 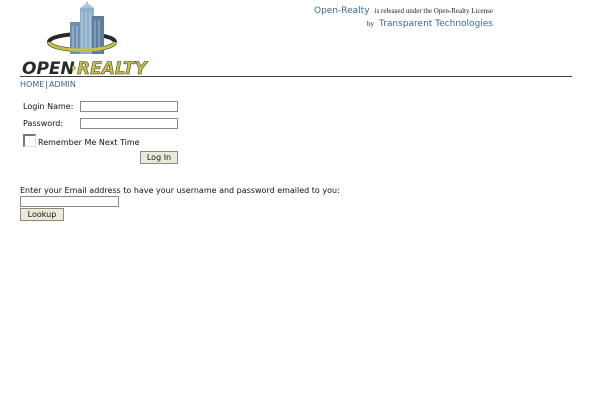 I want to click on log-in-button: Log In, so click(x=159, y=157).